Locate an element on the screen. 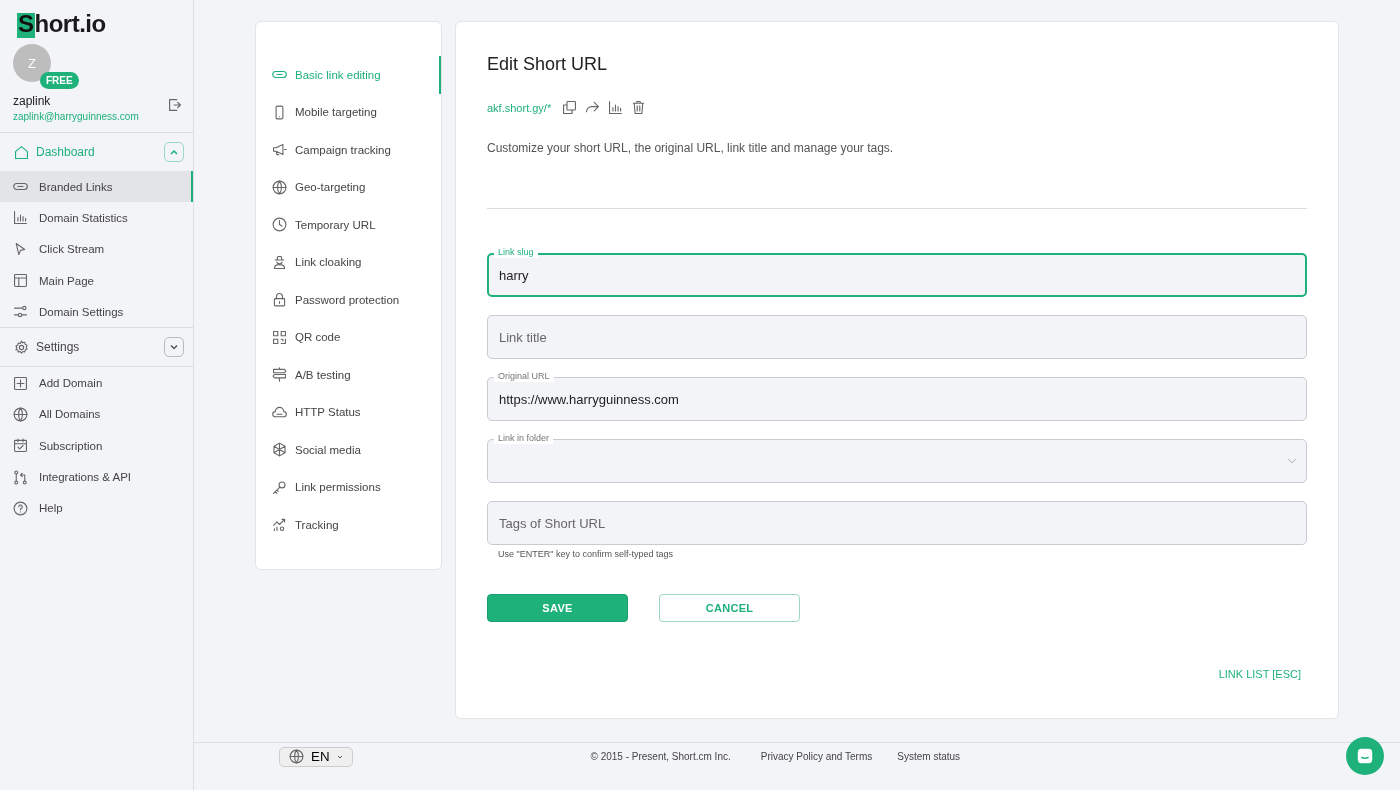 Image resolution: width=1400 pixels, height=790 pixels. menu-item: Temporary URL is located at coordinates (348, 225).